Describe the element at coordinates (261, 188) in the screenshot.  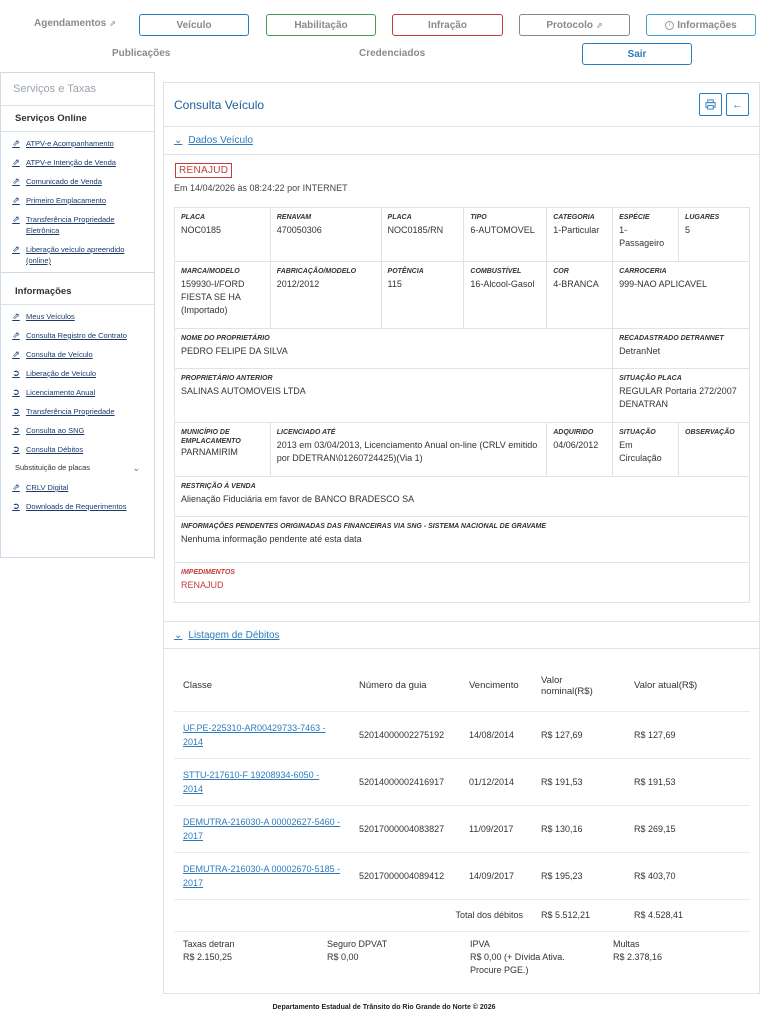
I see `emission-info: Em 14/04/2026 às 08:24:22 por INTERNET` at that location.